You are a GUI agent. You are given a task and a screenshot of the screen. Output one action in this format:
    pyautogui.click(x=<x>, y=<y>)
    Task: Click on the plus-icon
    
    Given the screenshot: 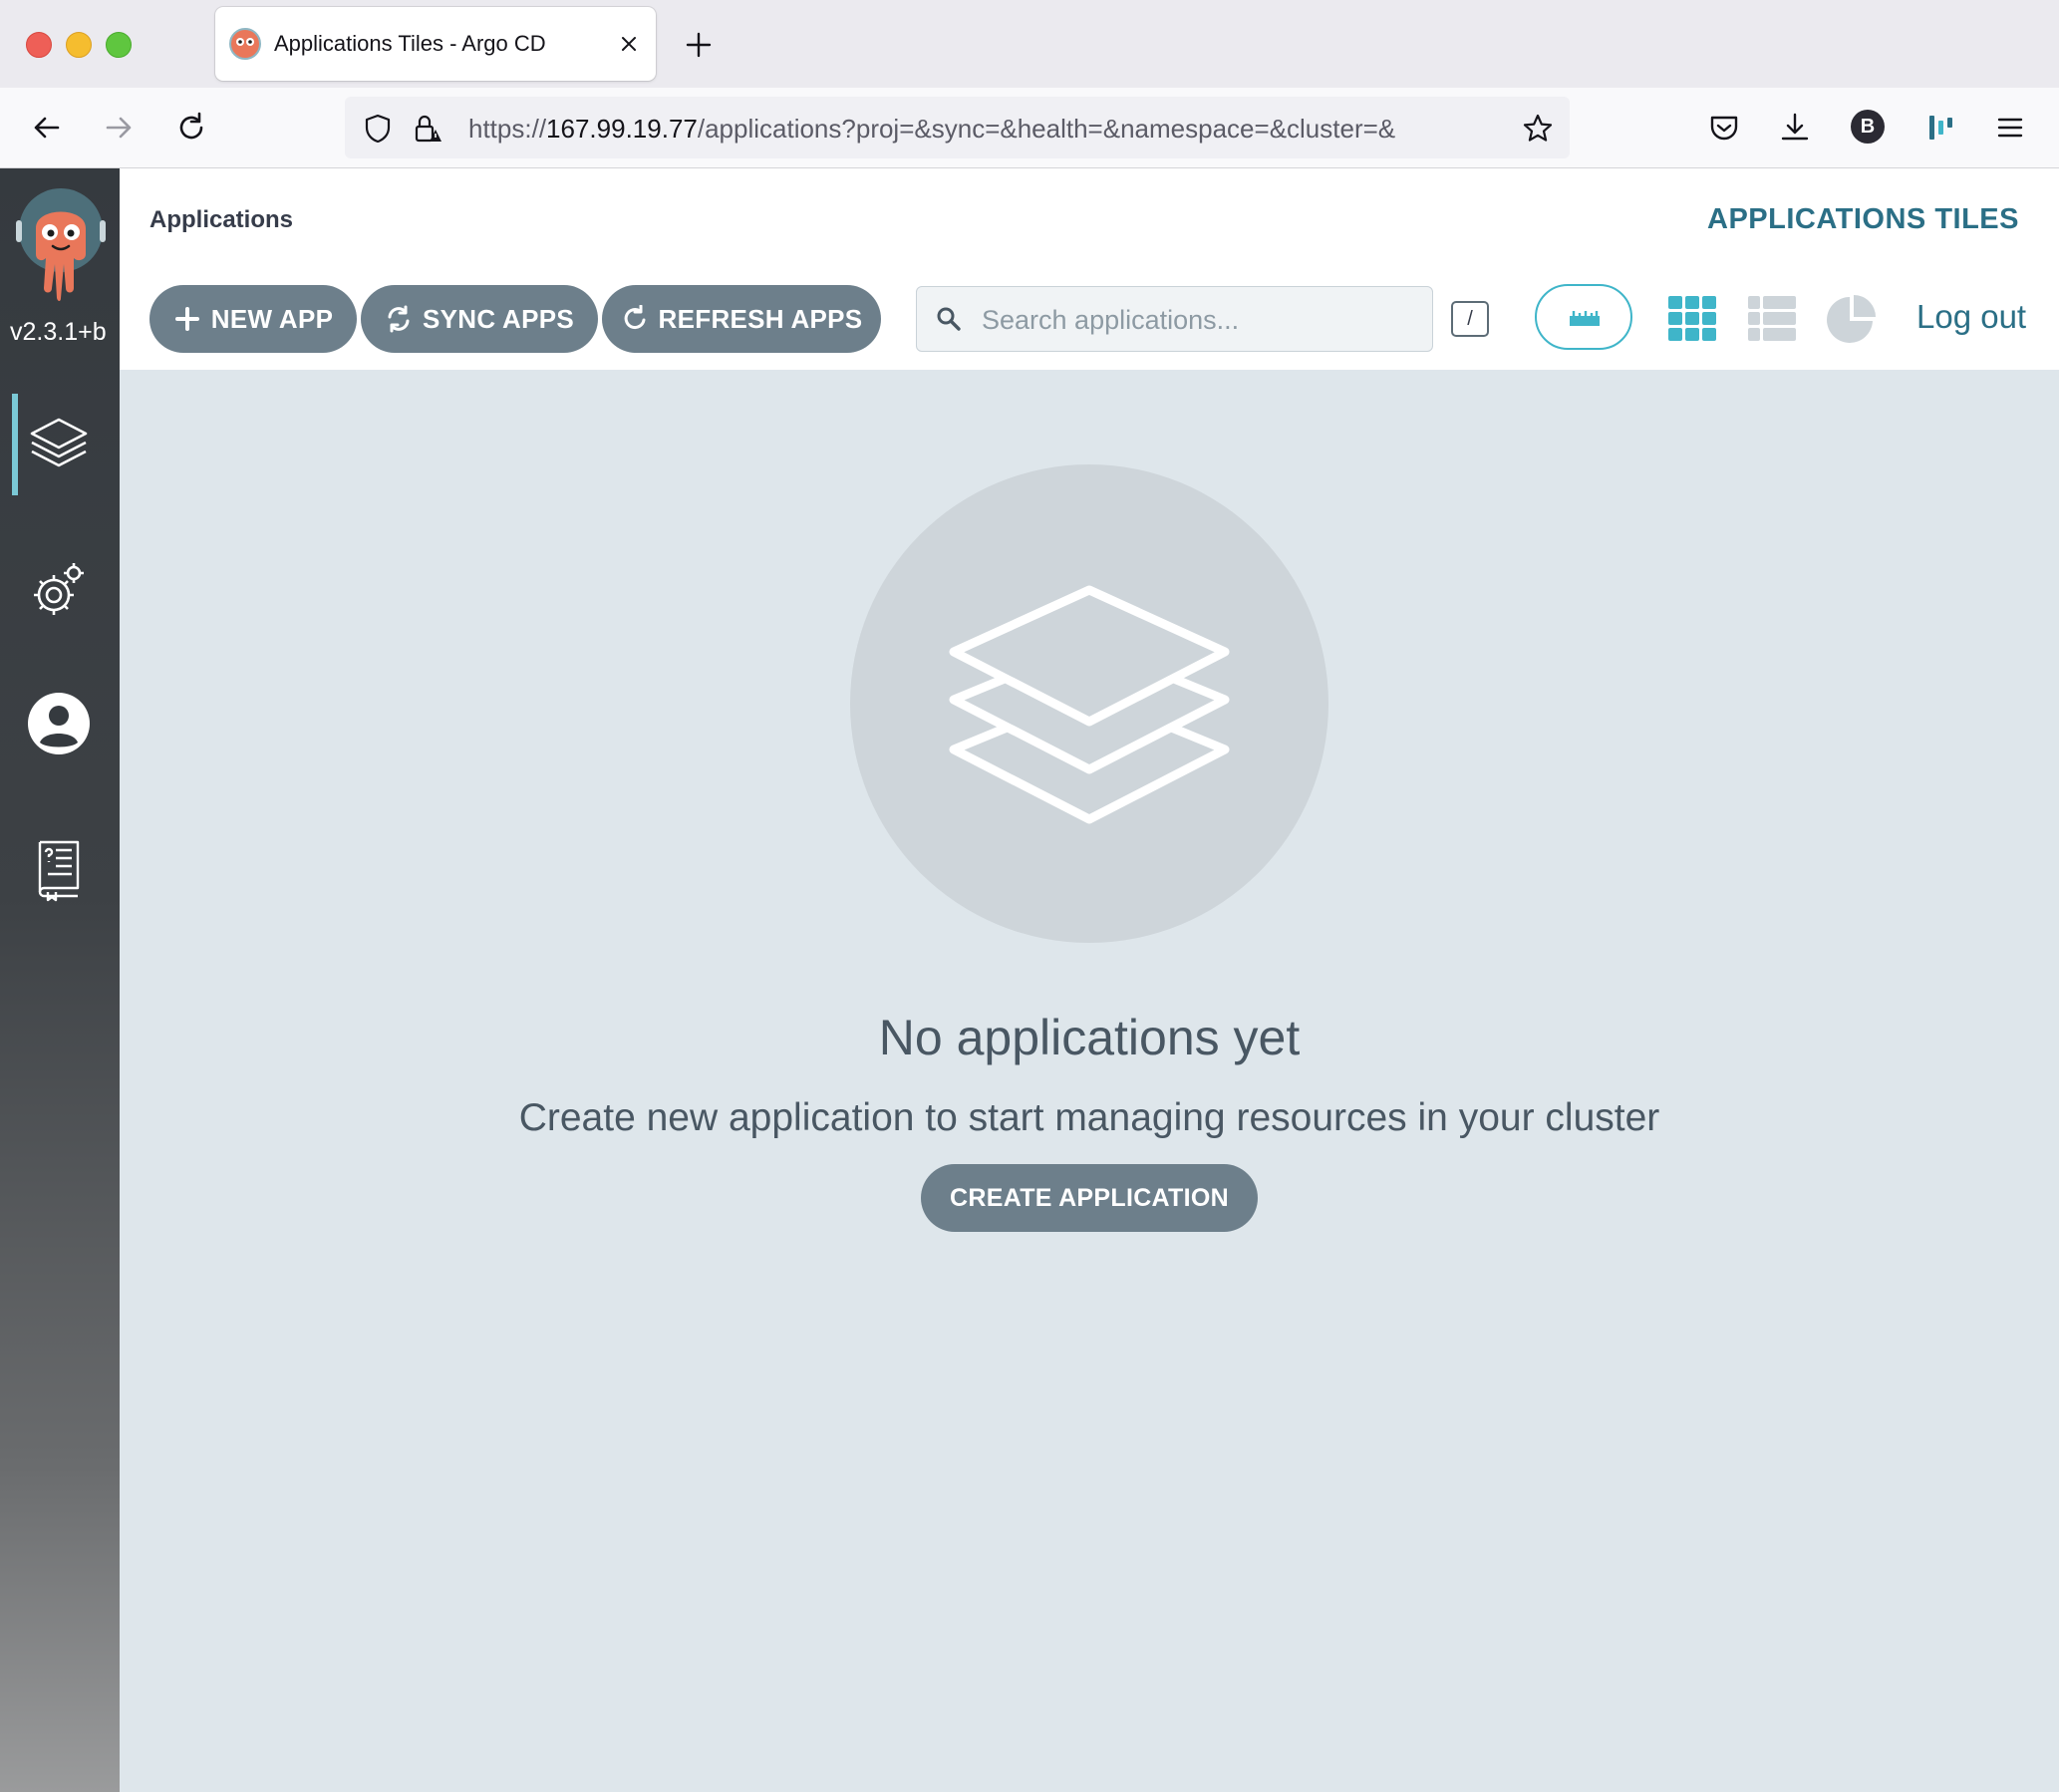 What is the action you would take?
    pyautogui.click(x=186, y=319)
    